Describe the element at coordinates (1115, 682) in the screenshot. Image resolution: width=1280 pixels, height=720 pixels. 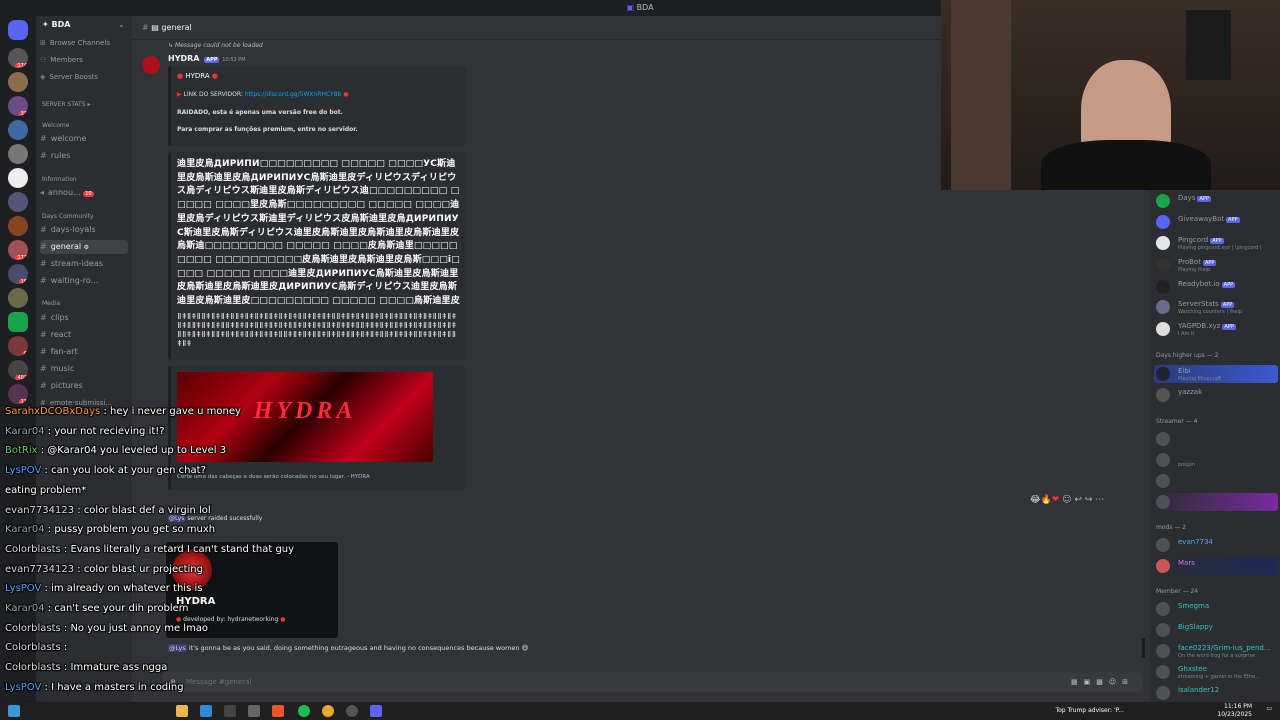
I see `emoji-icon: ☺` at that location.